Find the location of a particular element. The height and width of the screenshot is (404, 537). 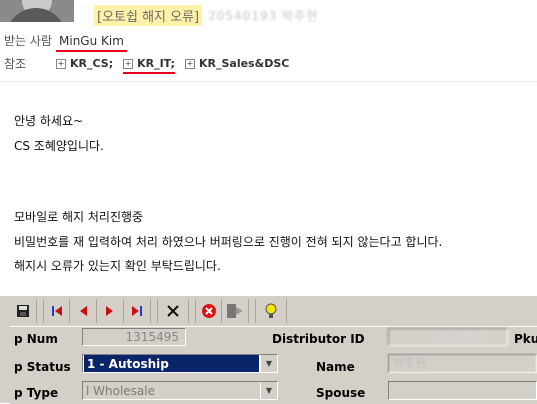

spouse-field is located at coordinates (462, 390).